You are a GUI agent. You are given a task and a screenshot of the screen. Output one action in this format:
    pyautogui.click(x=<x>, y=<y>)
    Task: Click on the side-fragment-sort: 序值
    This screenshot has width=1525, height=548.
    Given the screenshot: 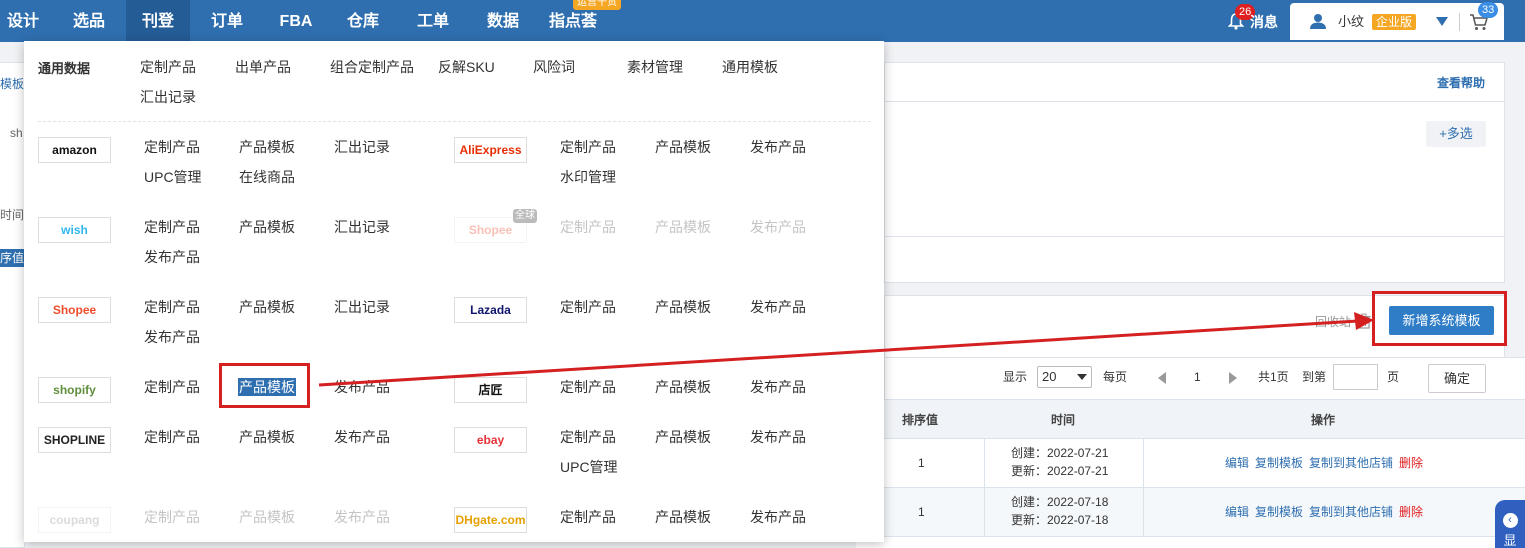 What is the action you would take?
    pyautogui.click(x=13, y=258)
    